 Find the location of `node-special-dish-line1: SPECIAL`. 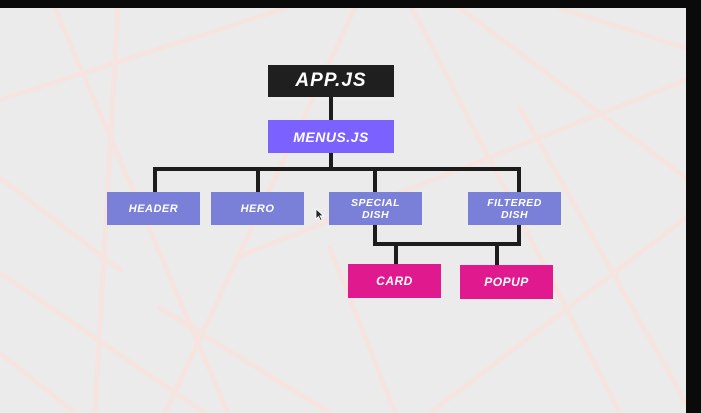

node-special-dish-line1: SPECIAL is located at coordinates (375, 202).